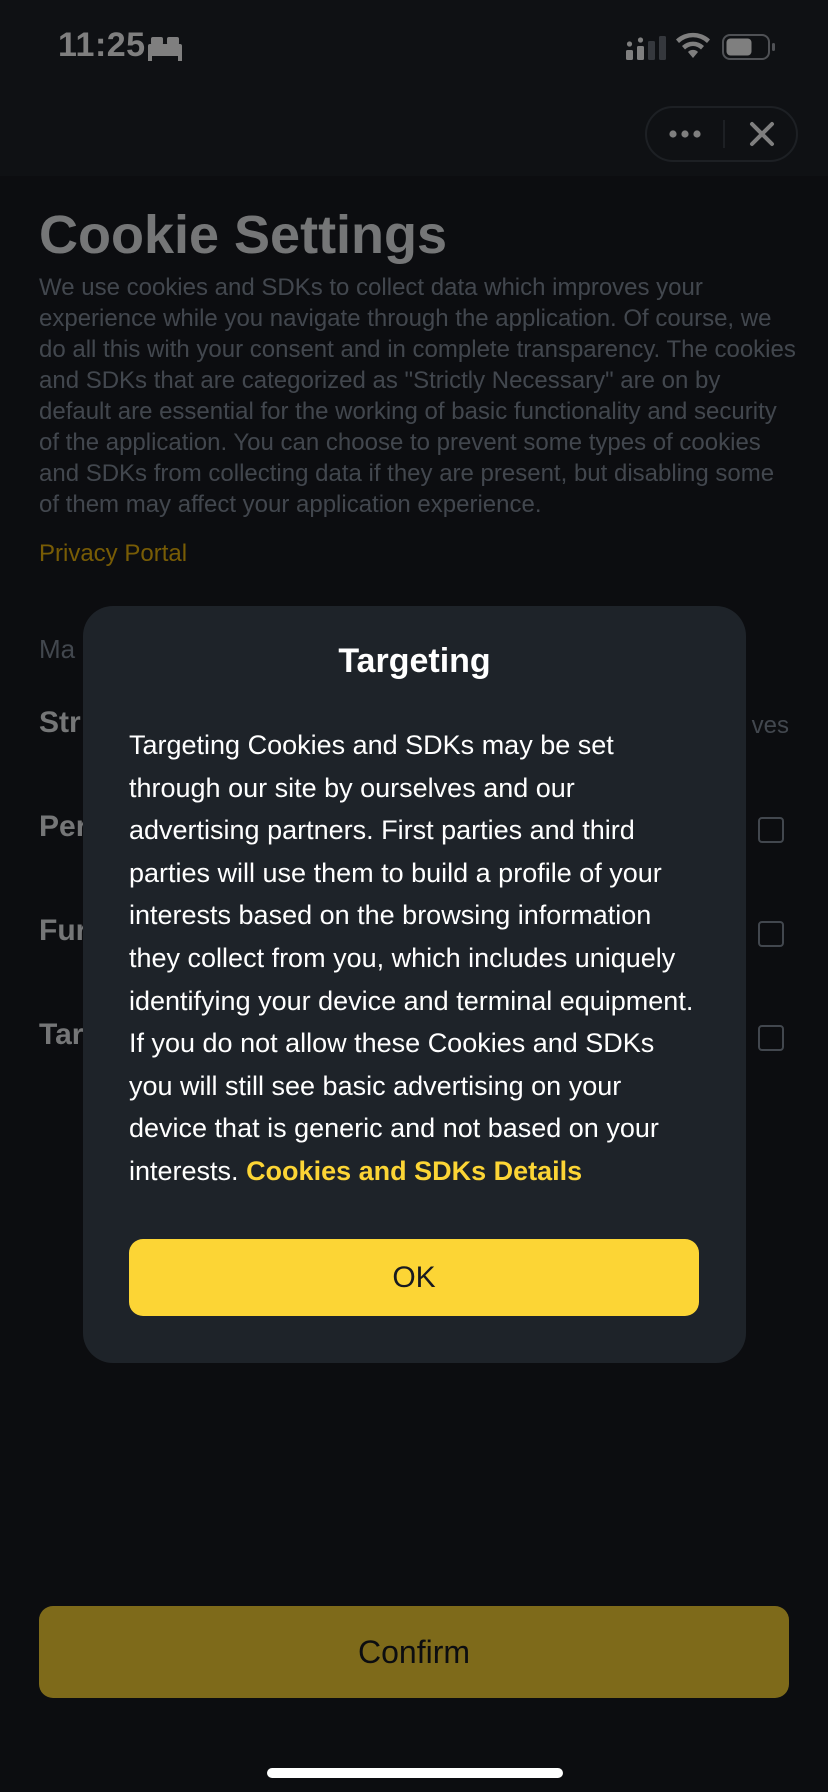 Image resolution: width=828 pixels, height=1792 pixels. Describe the element at coordinates (414, 1277) in the screenshot. I see `ok-button: OK` at that location.